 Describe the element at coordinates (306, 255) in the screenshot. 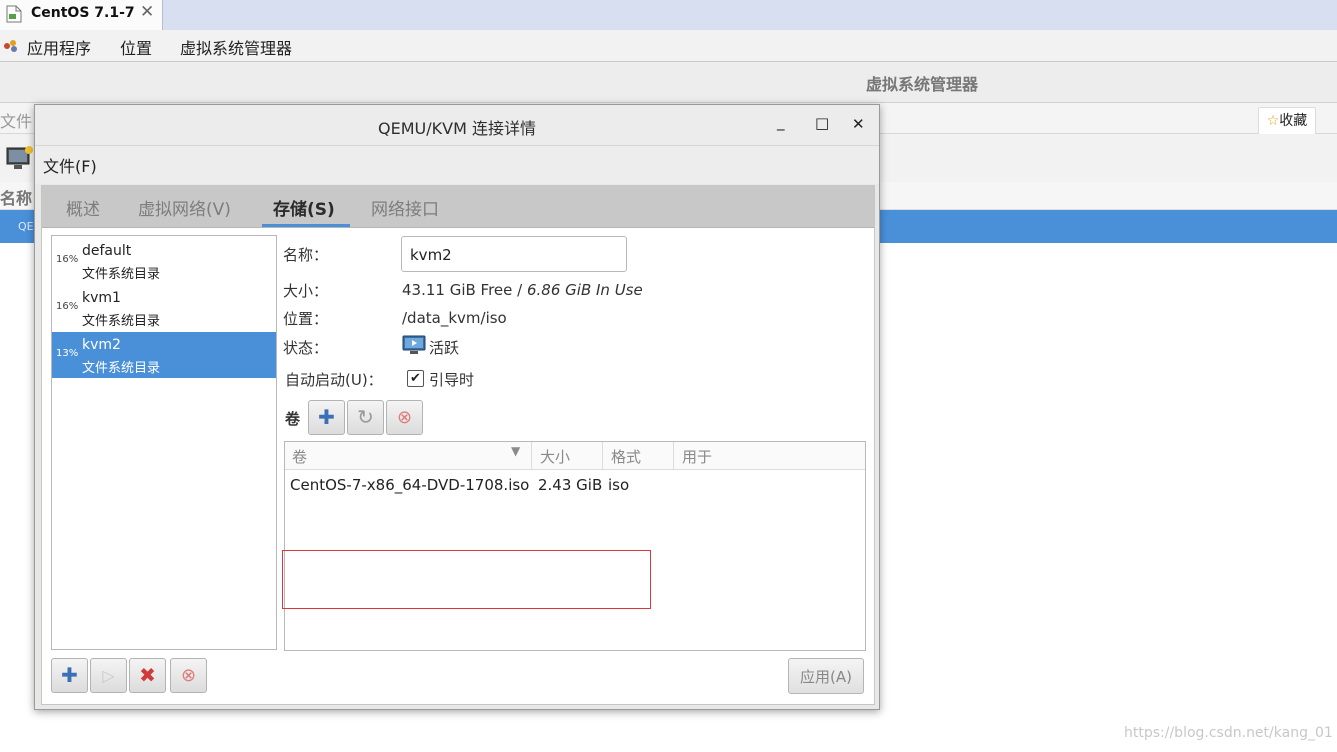

I see `name-label: 名称：` at that location.